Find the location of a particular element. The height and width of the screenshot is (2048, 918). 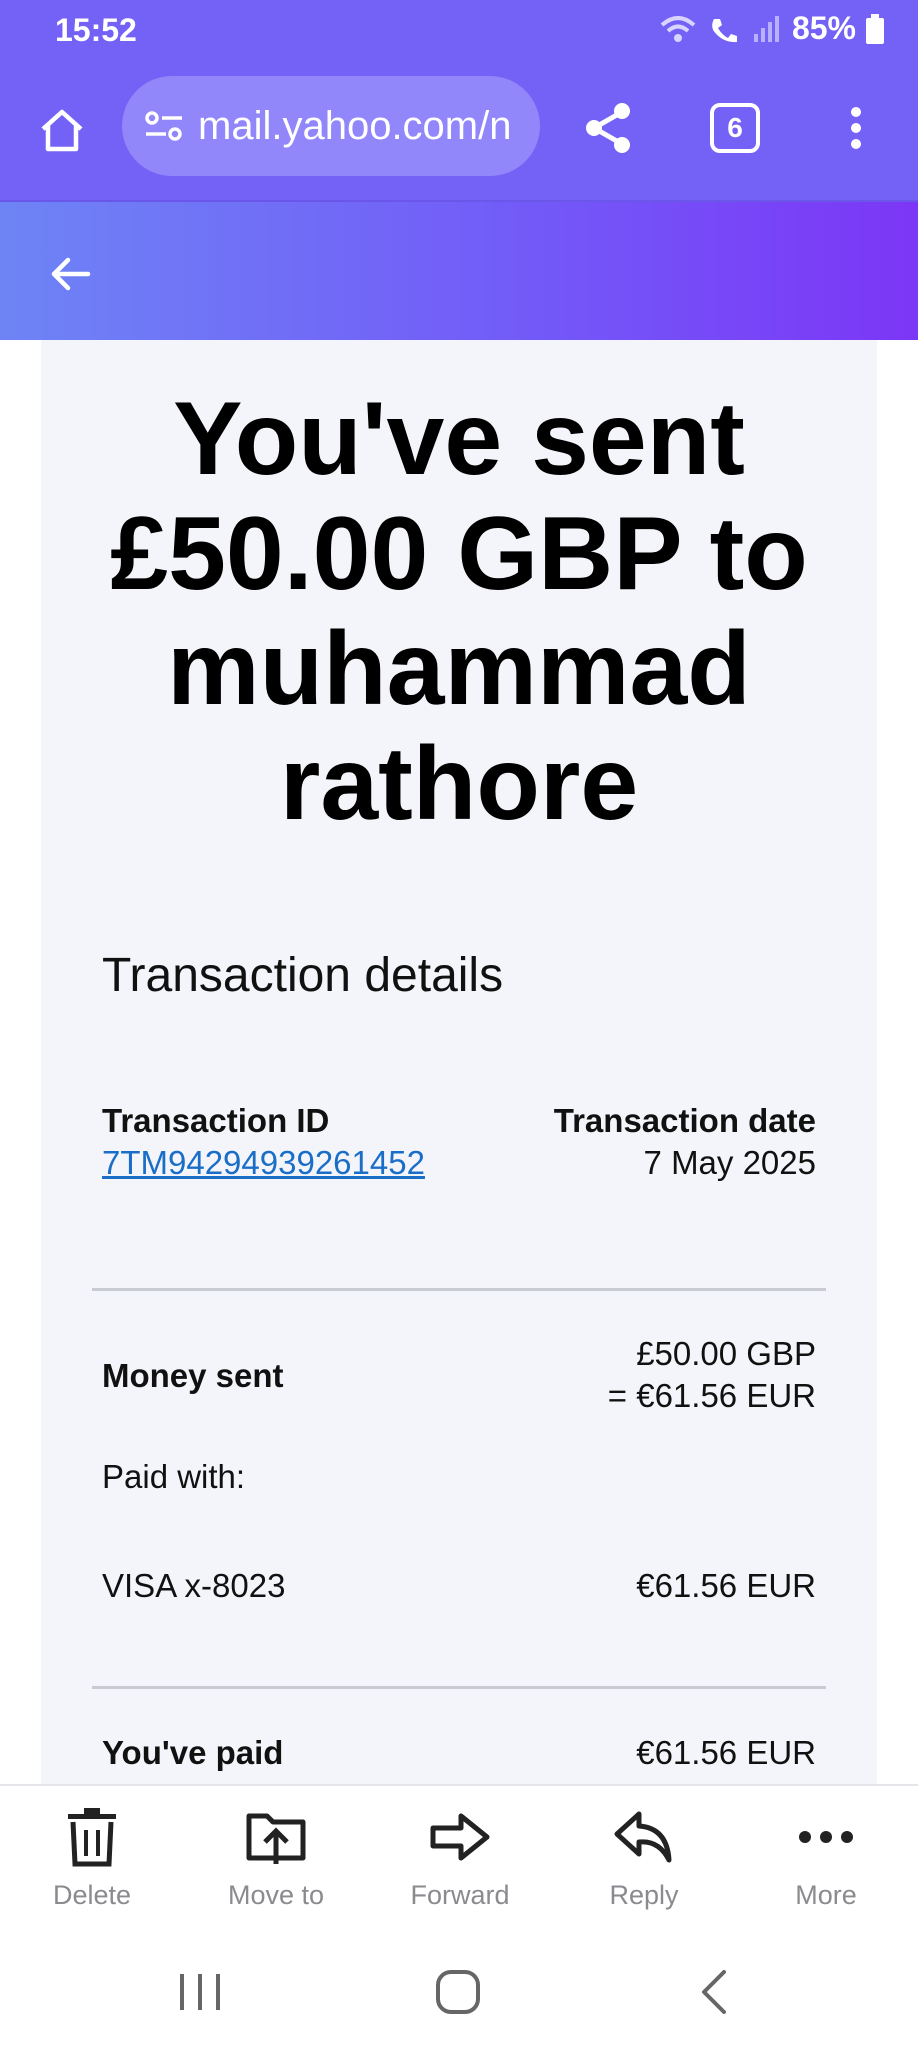

email-action-bar: Delete Move to Forward Reply More is located at coordinates (459, 1860).